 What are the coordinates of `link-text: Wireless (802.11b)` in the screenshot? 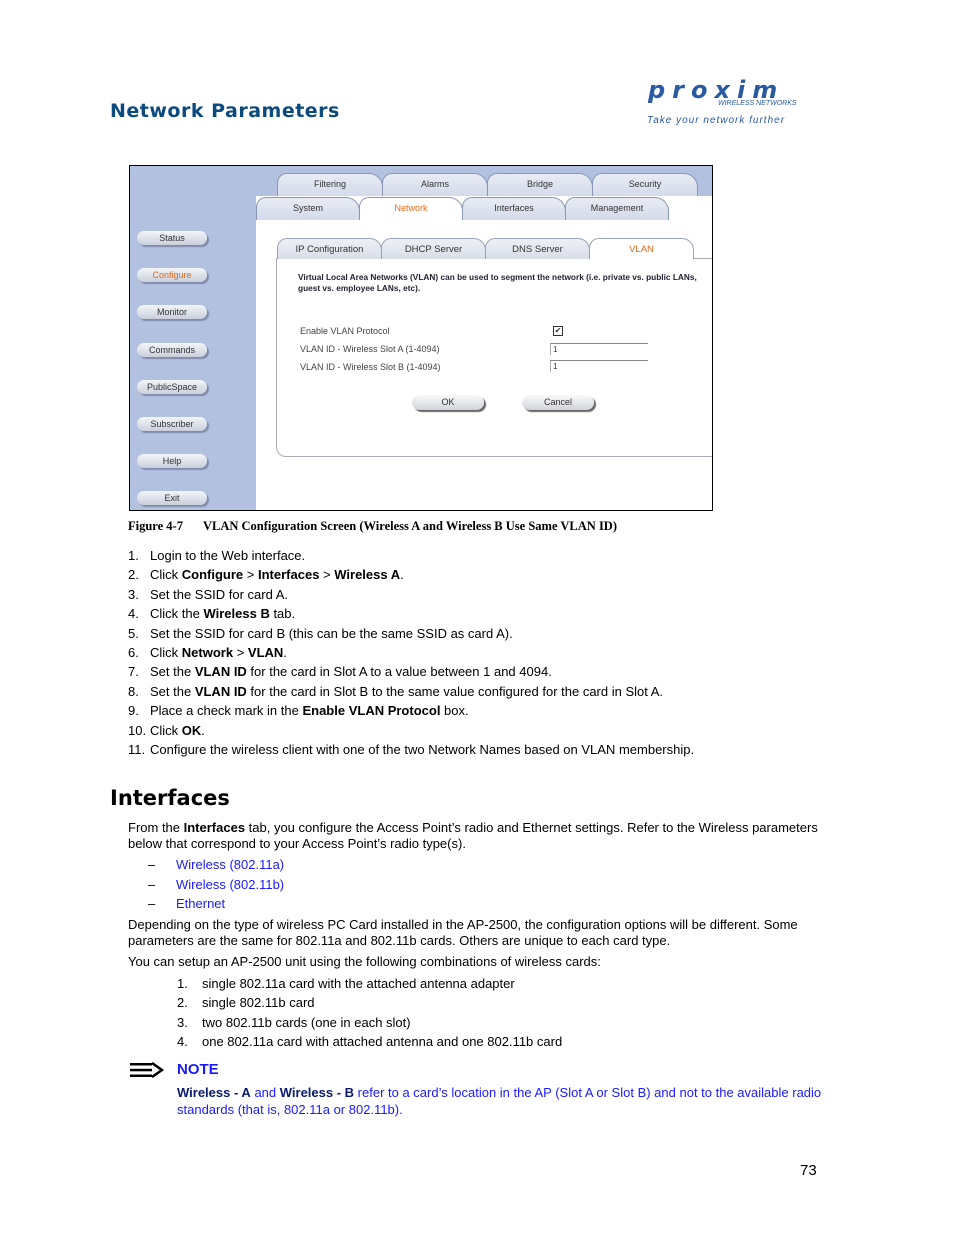 It's located at (230, 884).